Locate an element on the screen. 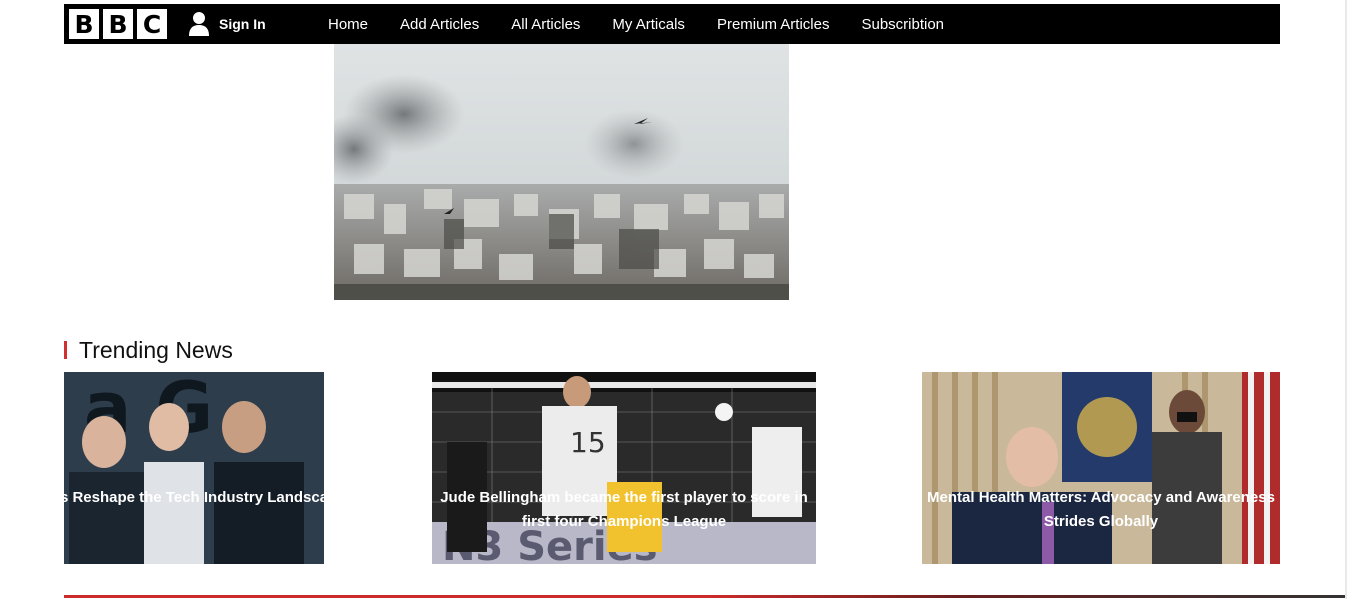 The height and width of the screenshot is (599, 1347). section-title: Trending News is located at coordinates (148, 350).